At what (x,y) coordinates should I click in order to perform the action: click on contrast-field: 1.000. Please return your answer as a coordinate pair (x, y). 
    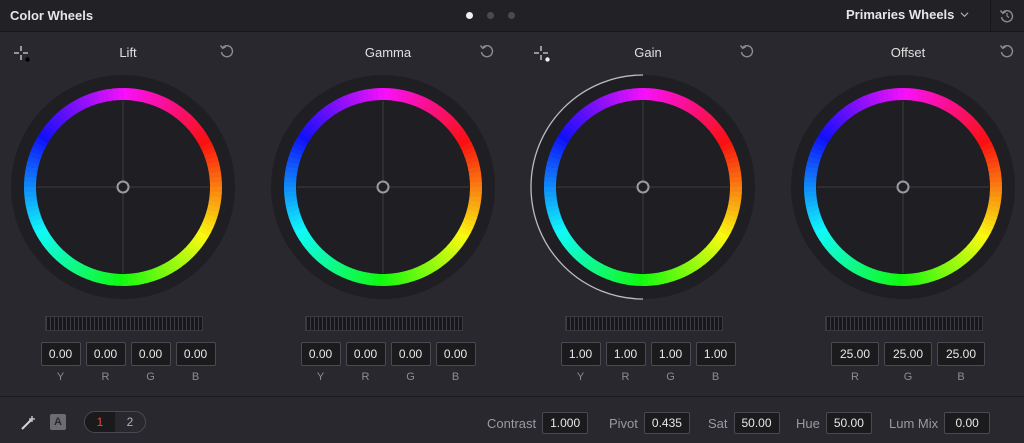
    Looking at the image, I should click on (565, 423).